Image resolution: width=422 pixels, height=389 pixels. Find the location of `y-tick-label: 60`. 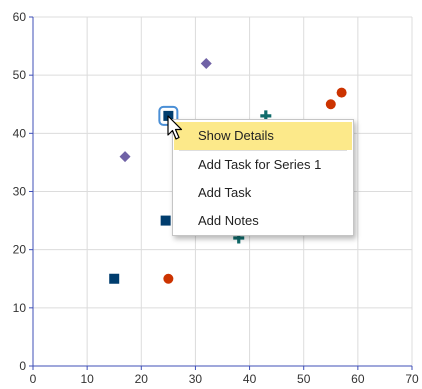

y-tick-label: 60 is located at coordinates (20, 17).